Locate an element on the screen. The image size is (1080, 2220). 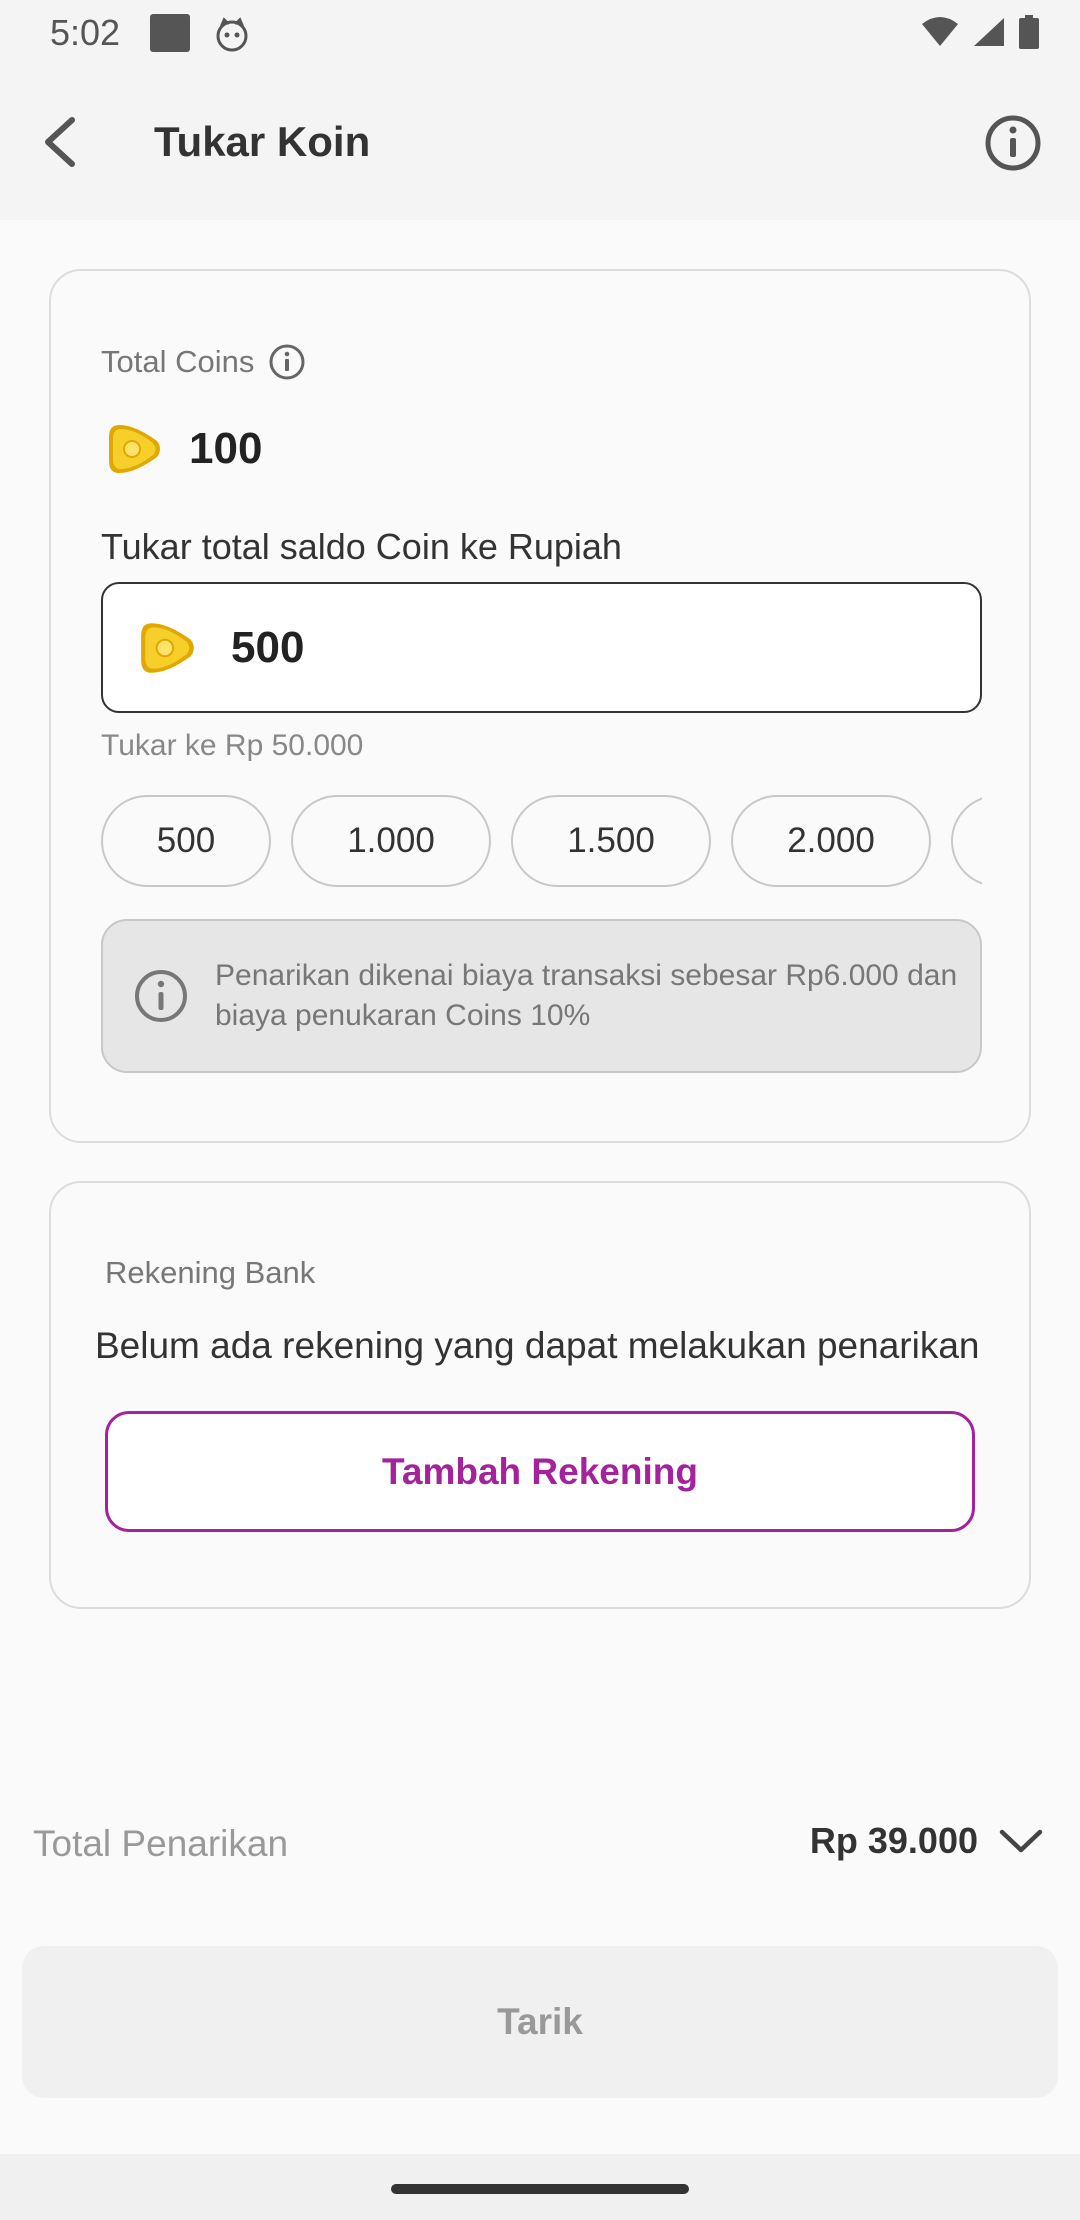
total-withdrawal-label: Total Penarikan is located at coordinates (161, 1843).